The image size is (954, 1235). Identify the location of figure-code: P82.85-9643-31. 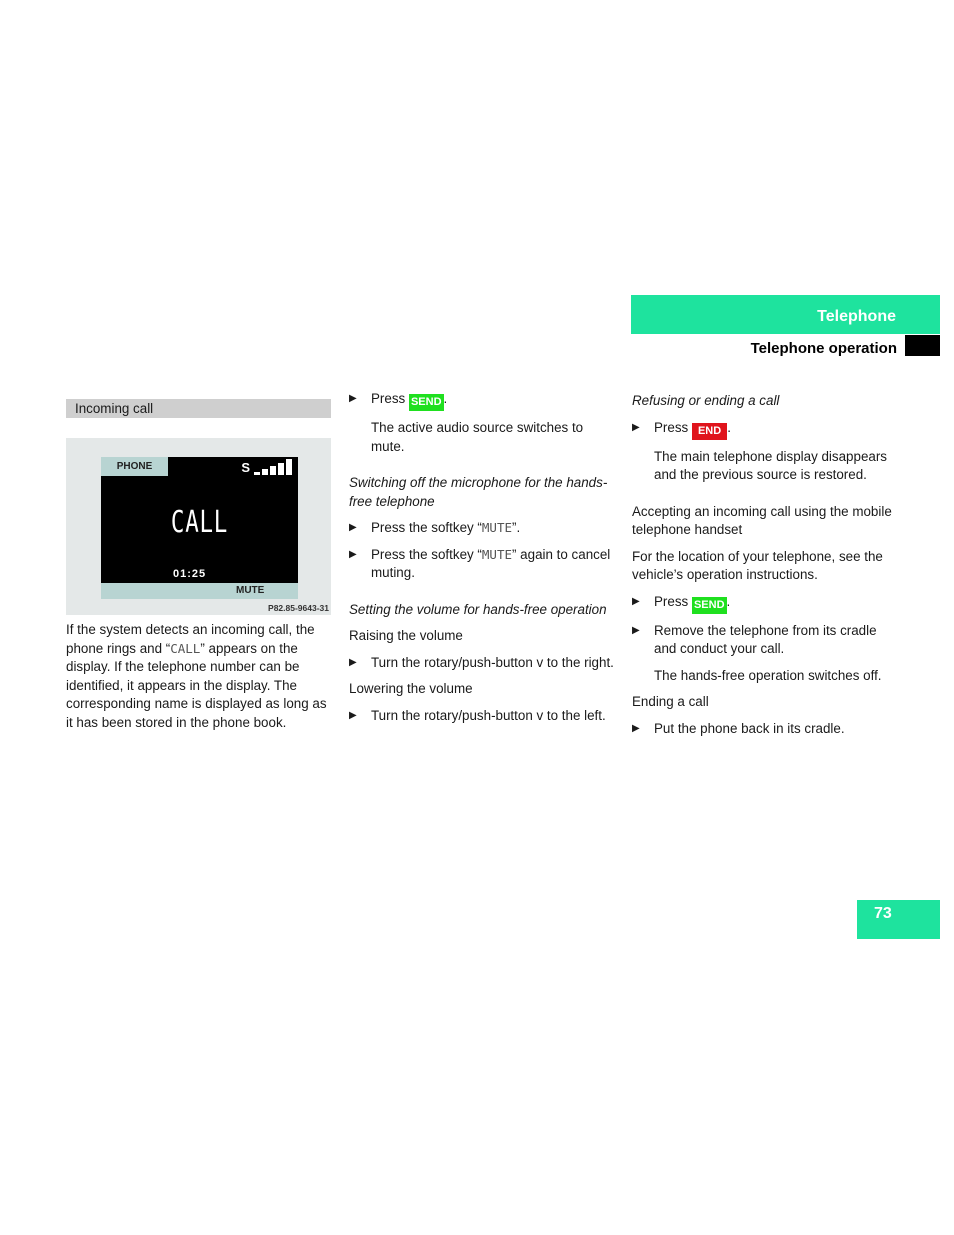
(298, 608).